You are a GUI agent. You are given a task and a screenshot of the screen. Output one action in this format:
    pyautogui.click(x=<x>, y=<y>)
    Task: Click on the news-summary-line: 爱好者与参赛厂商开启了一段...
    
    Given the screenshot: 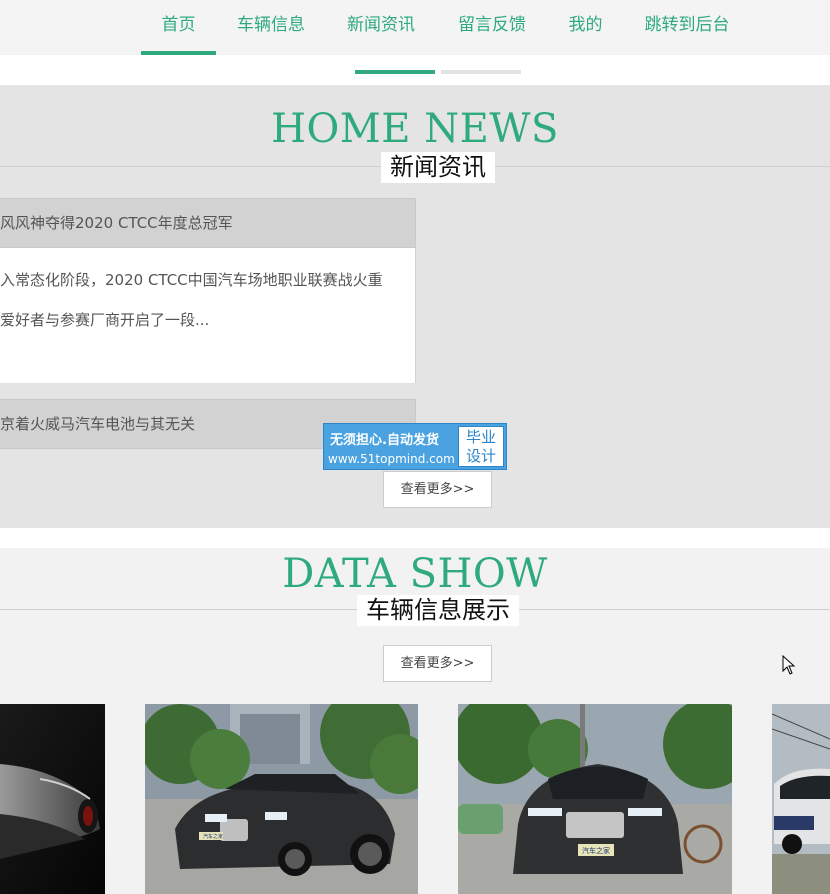 What is the action you would take?
    pyautogui.click(x=105, y=320)
    